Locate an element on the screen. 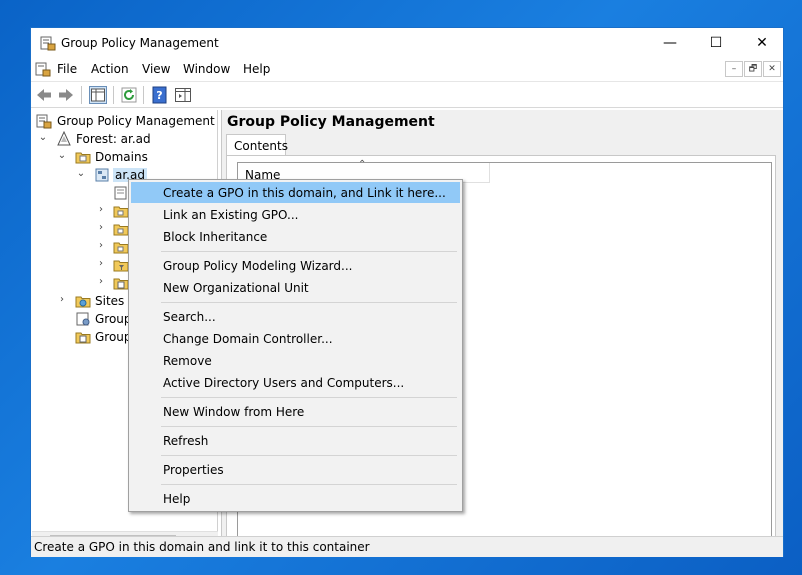 The image size is (802, 575). tree-item-forest: ⌄ Forest: ar.ad is located at coordinates (125, 139).